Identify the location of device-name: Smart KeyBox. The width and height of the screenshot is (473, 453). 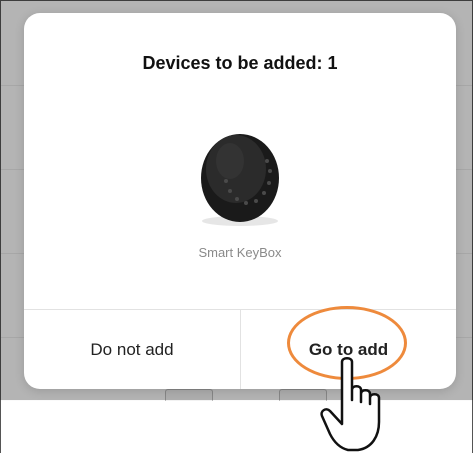
(240, 252).